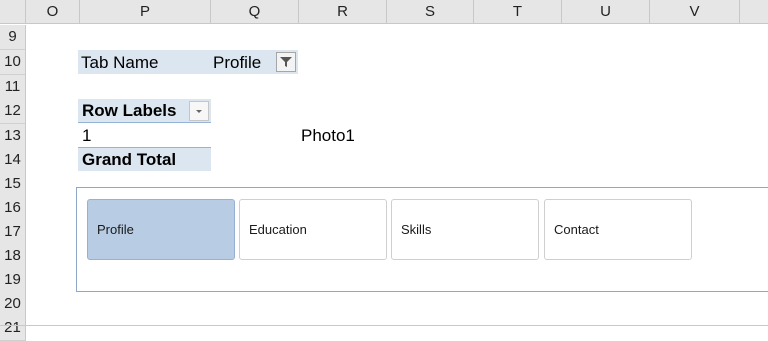  Describe the element at coordinates (161, 229) in the screenshot. I see `slicer-item-profile: Profile` at that location.